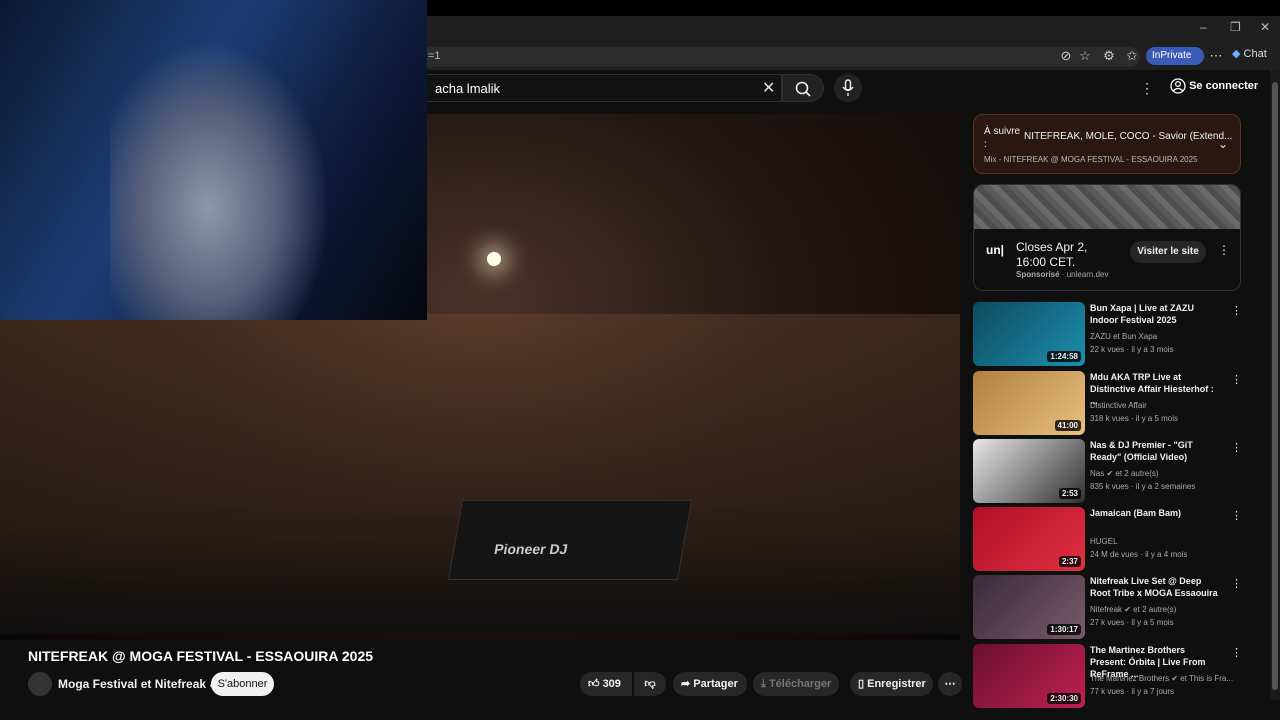 The image size is (1280, 720). I want to click on recommendation-meta: 24 M de vues · il y a 4 mois, so click(1139, 554).